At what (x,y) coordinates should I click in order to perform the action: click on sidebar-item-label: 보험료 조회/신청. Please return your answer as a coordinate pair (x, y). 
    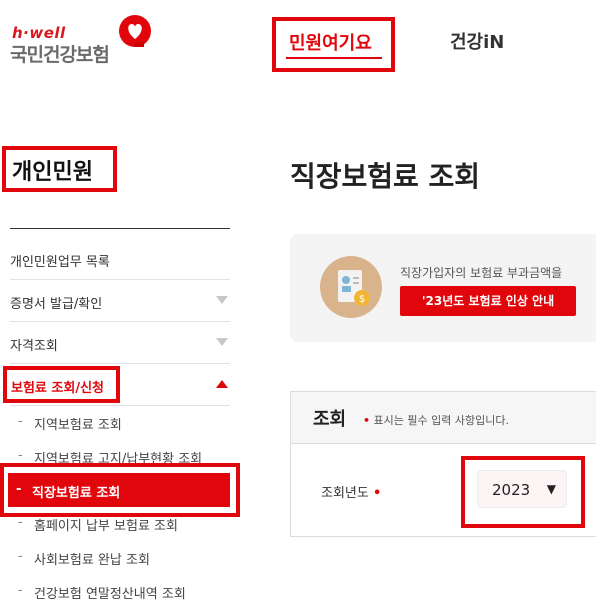
    Looking at the image, I should click on (57, 388).